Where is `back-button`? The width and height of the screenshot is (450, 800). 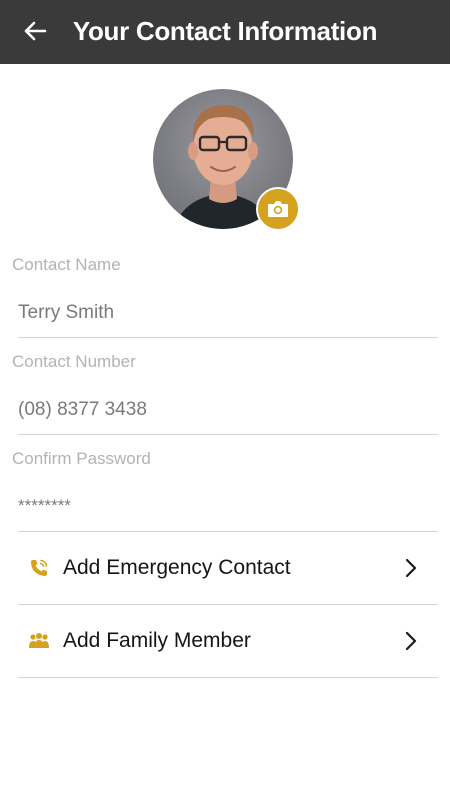 back-button is located at coordinates (35, 31).